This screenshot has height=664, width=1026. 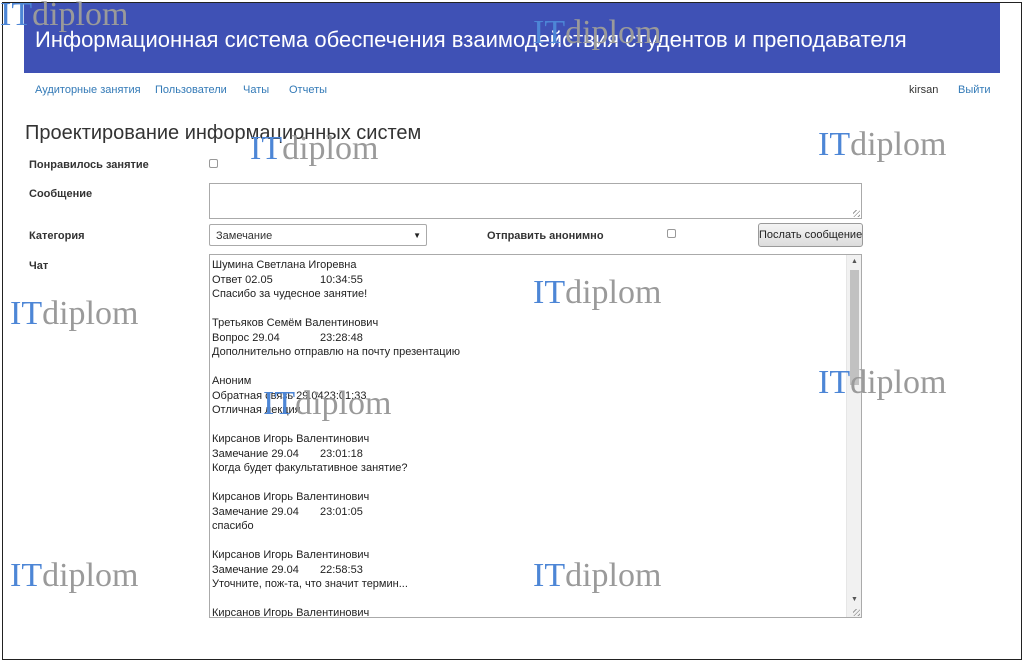 I want to click on message-type-date: Ответ 02.05, so click(x=242, y=279).